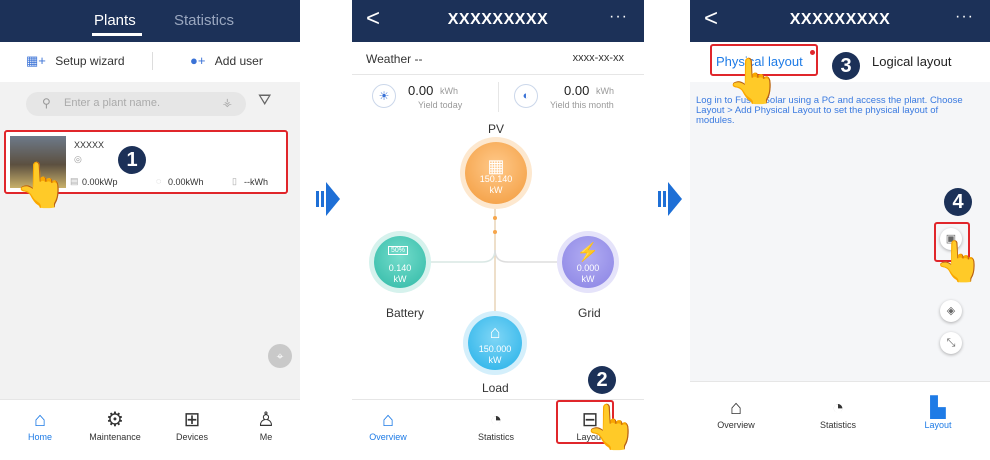  What do you see at coordinates (266, 420) in the screenshot?
I see `person-icon: ♙` at bounding box center [266, 420].